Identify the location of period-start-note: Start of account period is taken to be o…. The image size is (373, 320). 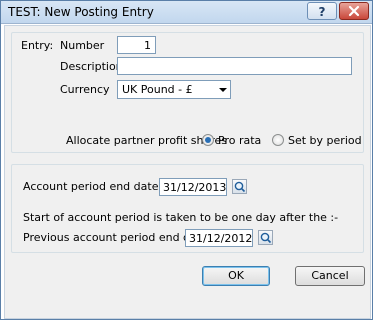
(181, 217).